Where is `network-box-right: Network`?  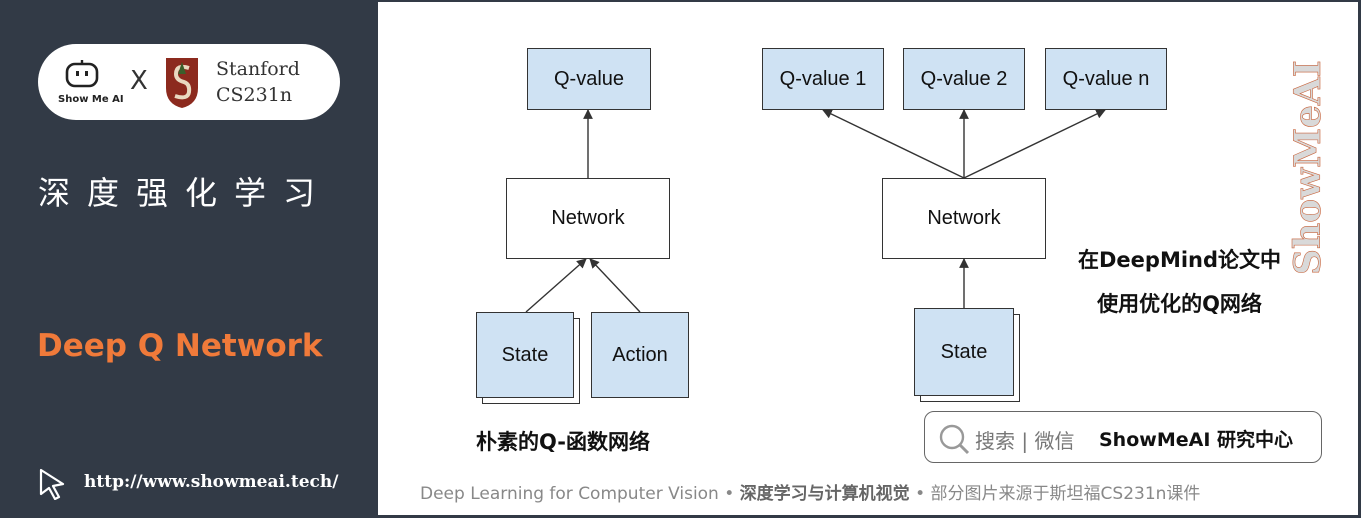 network-box-right: Network is located at coordinates (964, 218).